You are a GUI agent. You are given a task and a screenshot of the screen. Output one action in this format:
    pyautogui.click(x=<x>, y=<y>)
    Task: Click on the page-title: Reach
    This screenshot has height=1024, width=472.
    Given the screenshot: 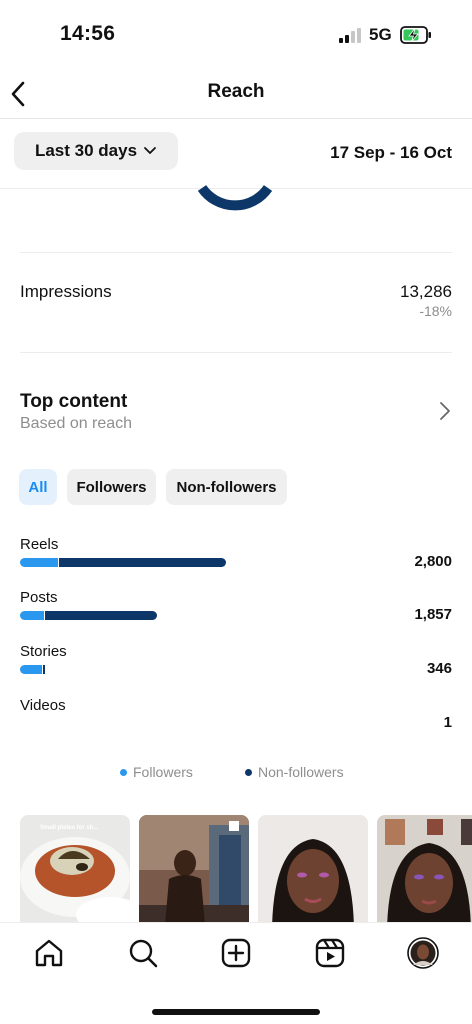 What is the action you would take?
    pyautogui.click(x=236, y=92)
    